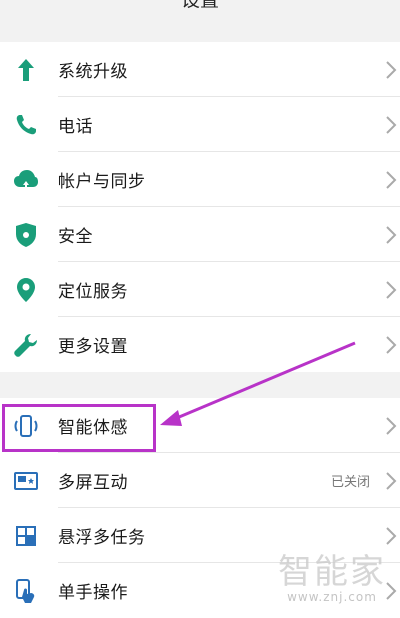 Image resolution: width=400 pixels, height=618 pixels. Describe the element at coordinates (93, 428) in the screenshot. I see `settings-item-label: 智能体感` at that location.